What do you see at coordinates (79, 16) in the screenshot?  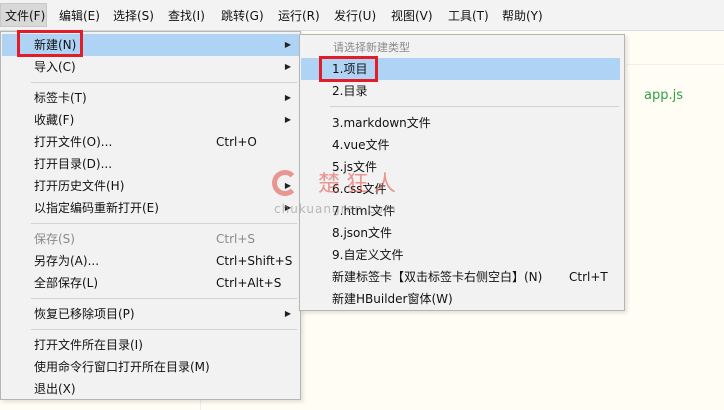 I see `menu-edit: 编辑(E)` at bounding box center [79, 16].